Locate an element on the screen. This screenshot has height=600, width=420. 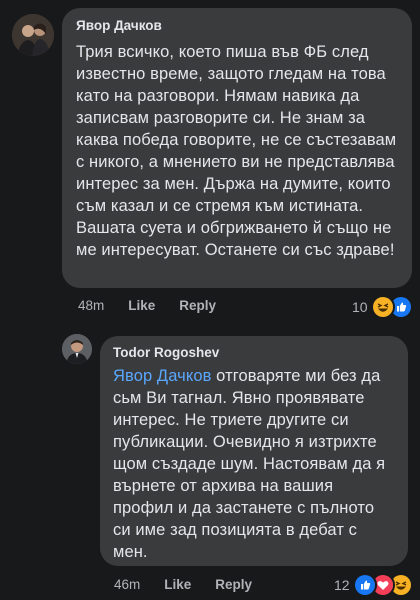
reaction-summary: 10 is located at coordinates (382, 307).